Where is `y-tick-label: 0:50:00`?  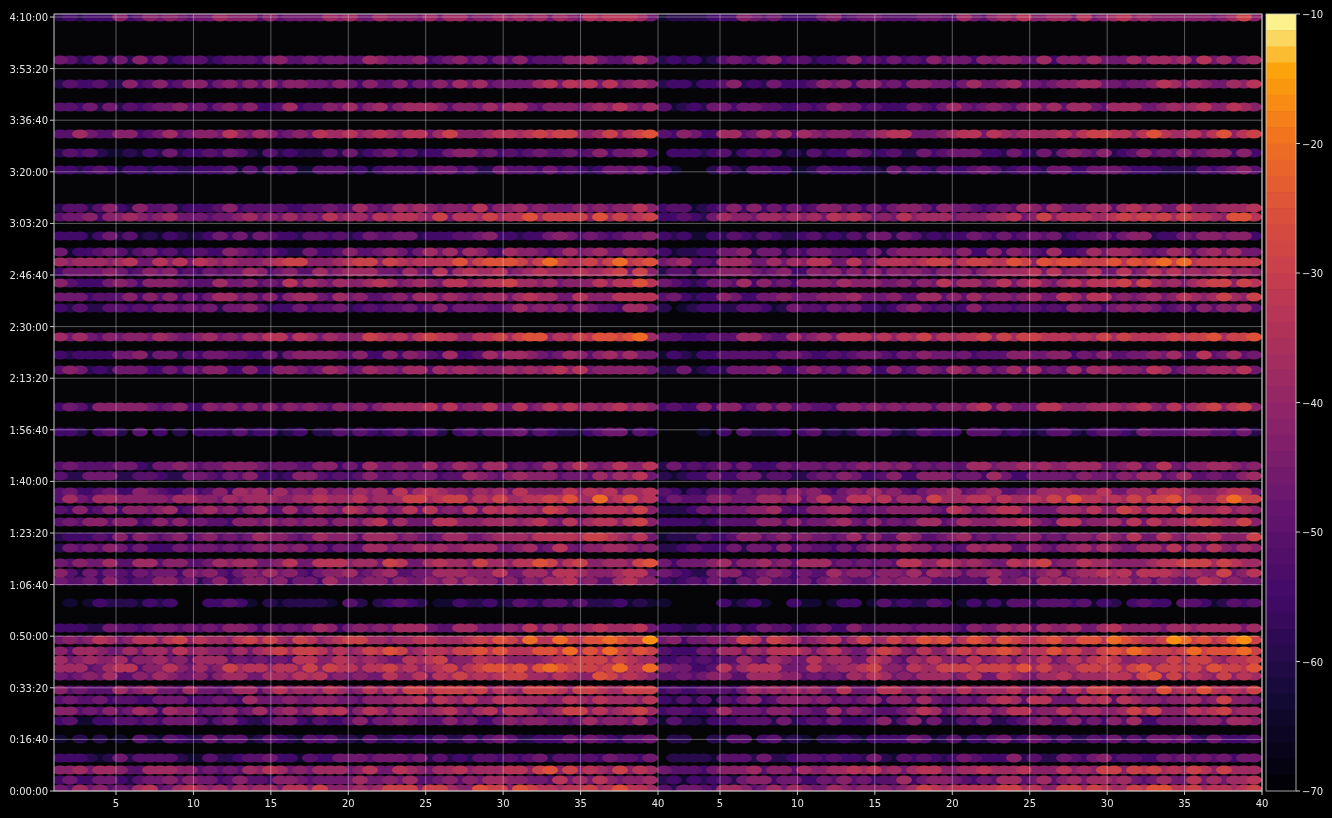 y-tick-label: 0:50:00 is located at coordinates (28, 637).